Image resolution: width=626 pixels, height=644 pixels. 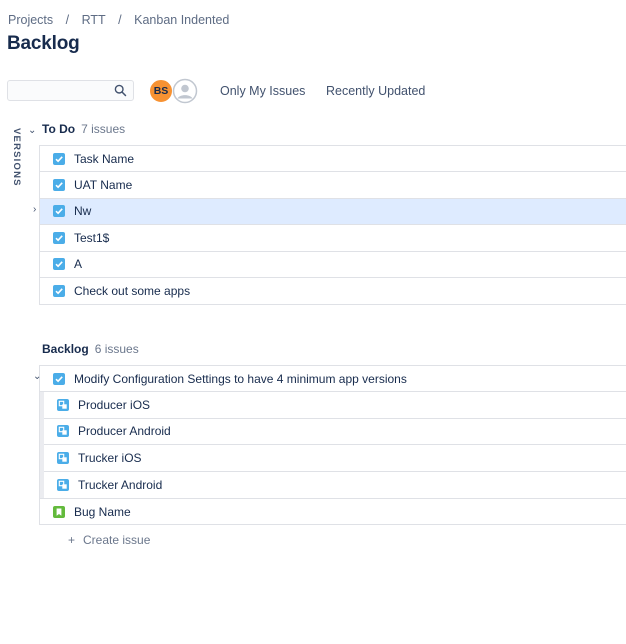 I want to click on create-issue-button: + Create issue, so click(x=109, y=540).